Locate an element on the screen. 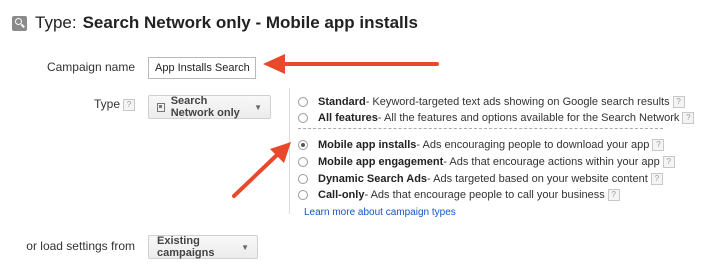 This screenshot has width=720, height=274. arrow-to-campaign-name is located at coordinates (351, 64).